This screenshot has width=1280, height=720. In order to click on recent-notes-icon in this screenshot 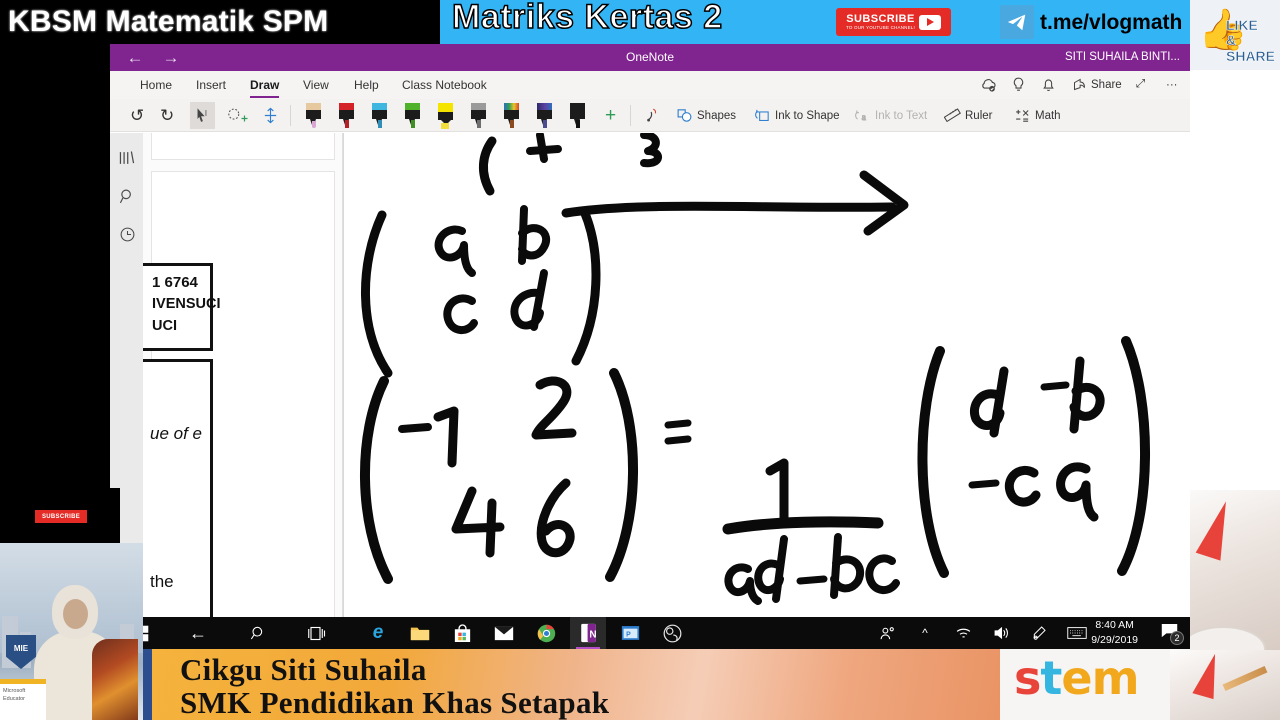, I will do `click(127, 234)`.